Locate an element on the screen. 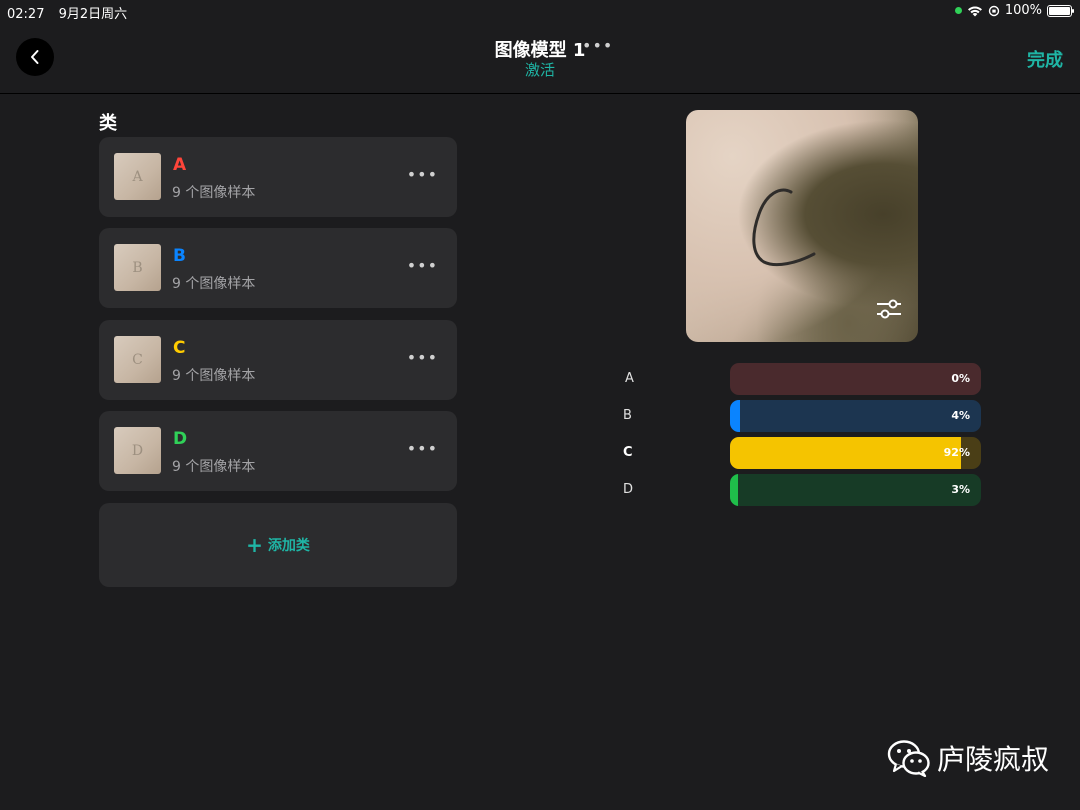  class-card-d: D D 9 个图像样本 ••• is located at coordinates (278, 451).